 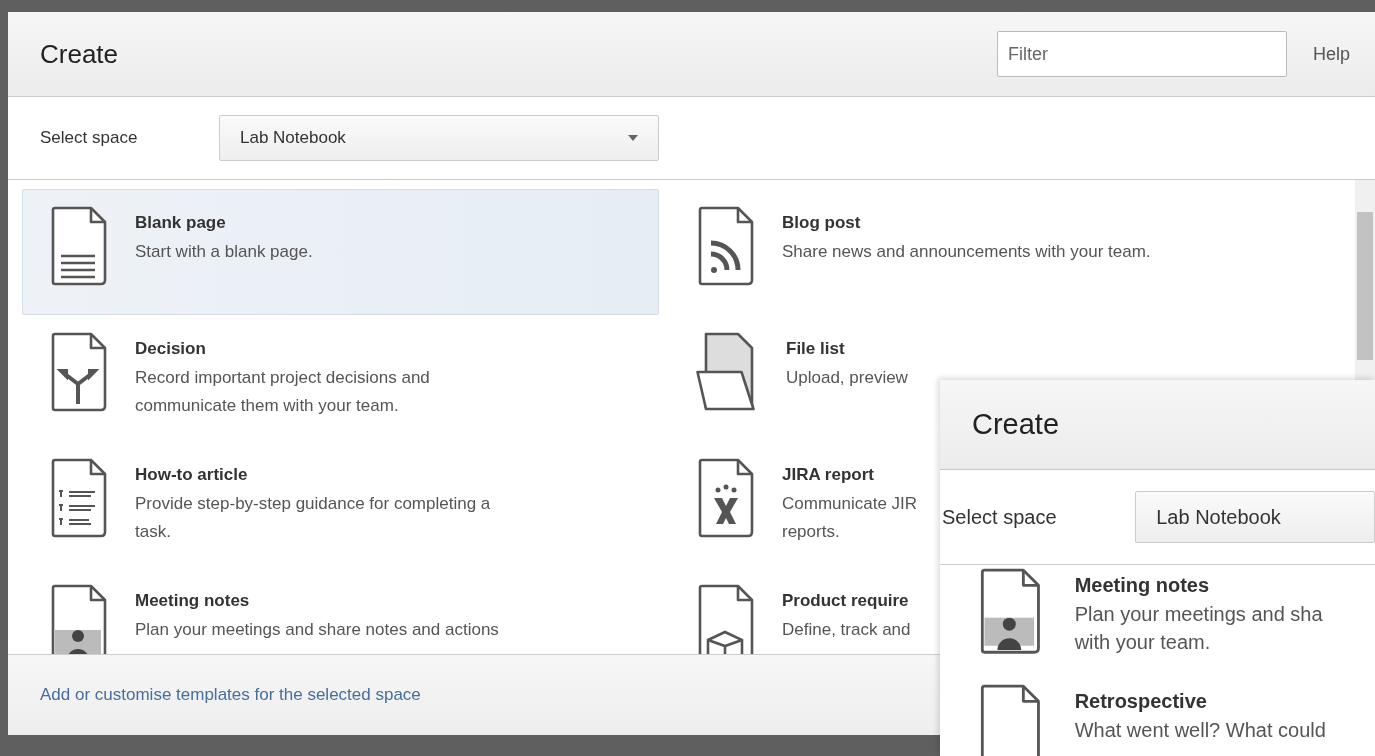 What do you see at coordinates (224, 252) in the screenshot?
I see `template-description: Start with a blank page.` at bounding box center [224, 252].